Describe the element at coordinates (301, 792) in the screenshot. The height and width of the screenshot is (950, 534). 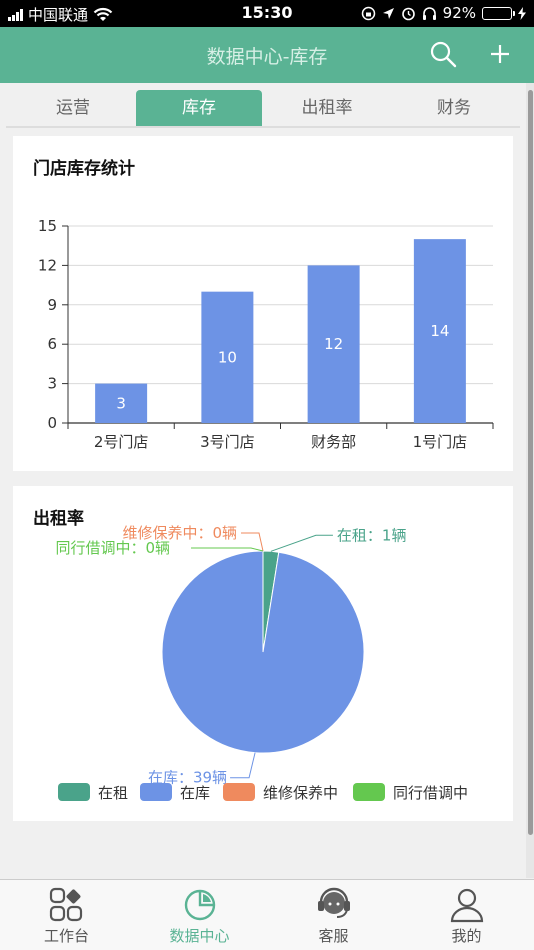
I see `legend-label: 维修保养中` at that location.